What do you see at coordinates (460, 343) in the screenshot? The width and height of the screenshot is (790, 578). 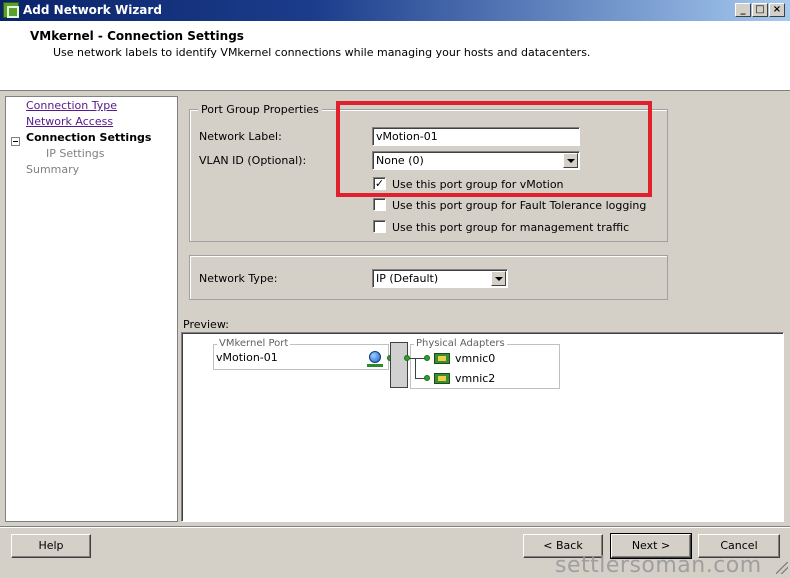 I see `physical-adapters-caption: Physical Adapters` at bounding box center [460, 343].